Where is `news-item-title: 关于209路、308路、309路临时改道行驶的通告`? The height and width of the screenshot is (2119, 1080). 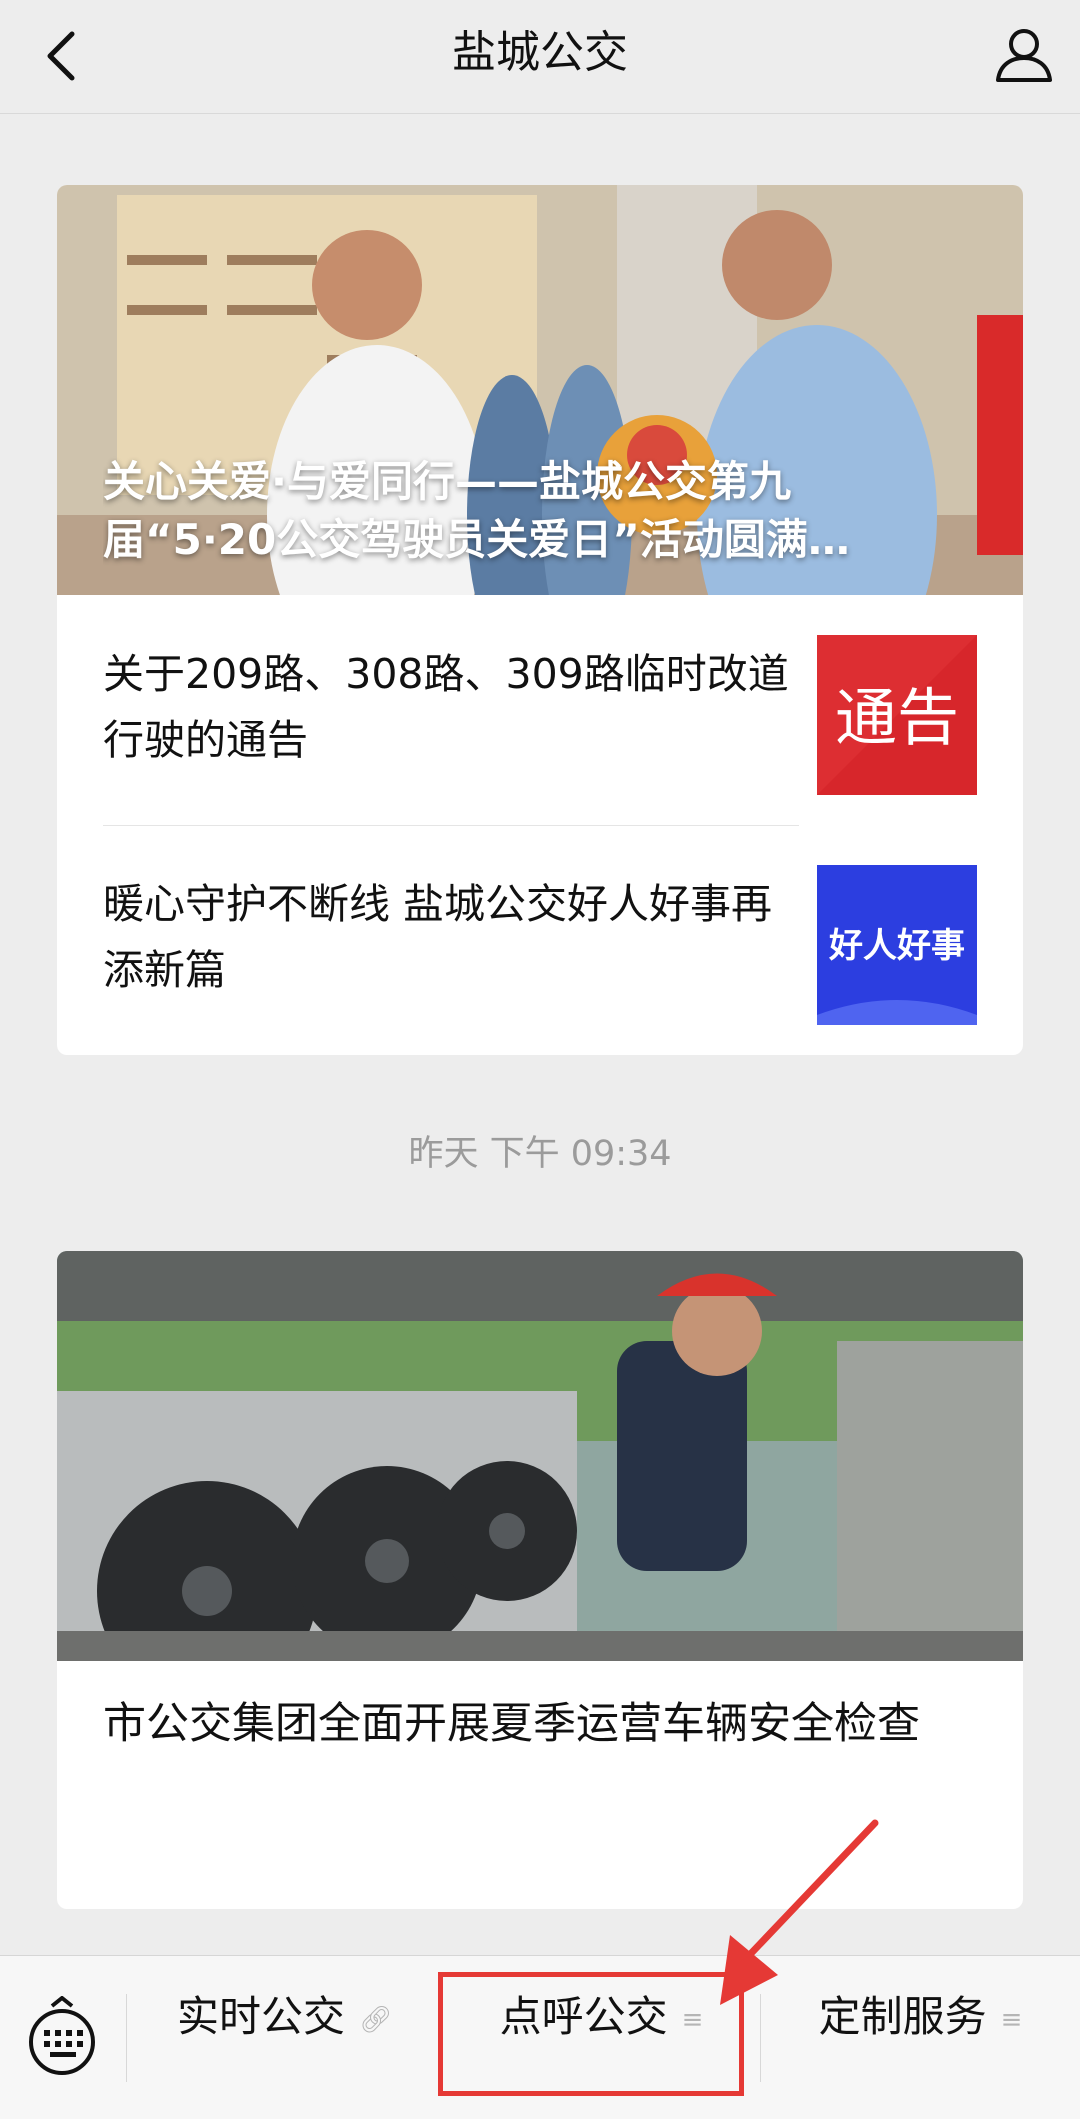 news-item-title: 关于209路、308路、309路临时改道行驶的通告 is located at coordinates (446, 707).